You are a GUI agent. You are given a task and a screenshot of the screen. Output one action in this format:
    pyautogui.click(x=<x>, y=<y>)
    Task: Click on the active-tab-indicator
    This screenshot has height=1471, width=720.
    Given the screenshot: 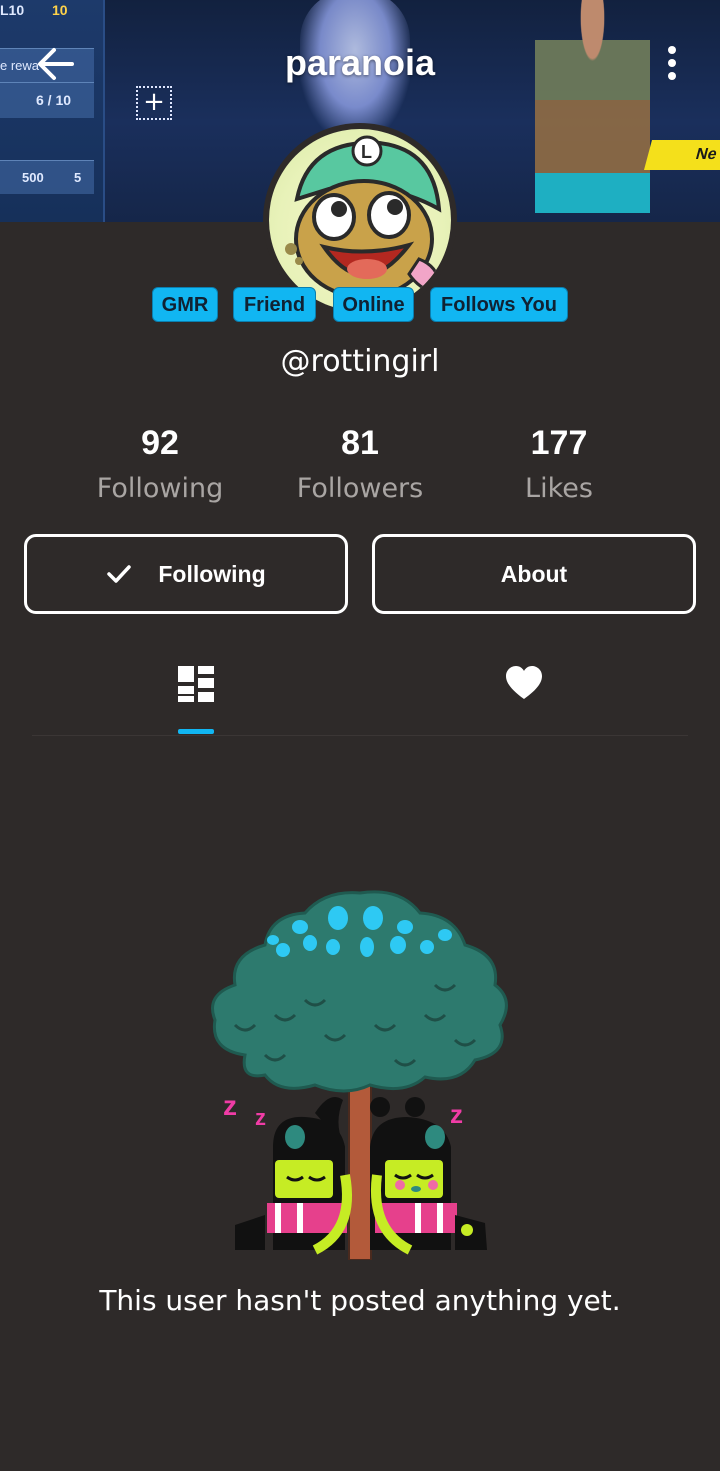 What is the action you would take?
    pyautogui.click(x=196, y=731)
    